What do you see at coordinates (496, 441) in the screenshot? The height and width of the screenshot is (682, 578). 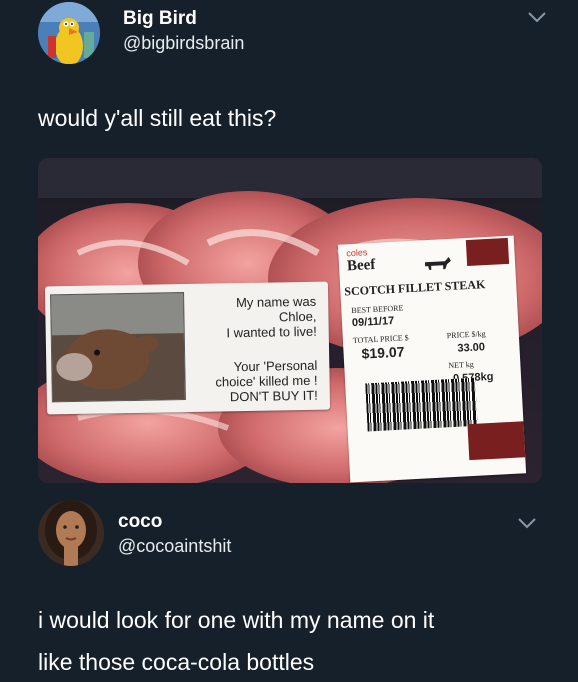 I see `promo-strip` at bounding box center [496, 441].